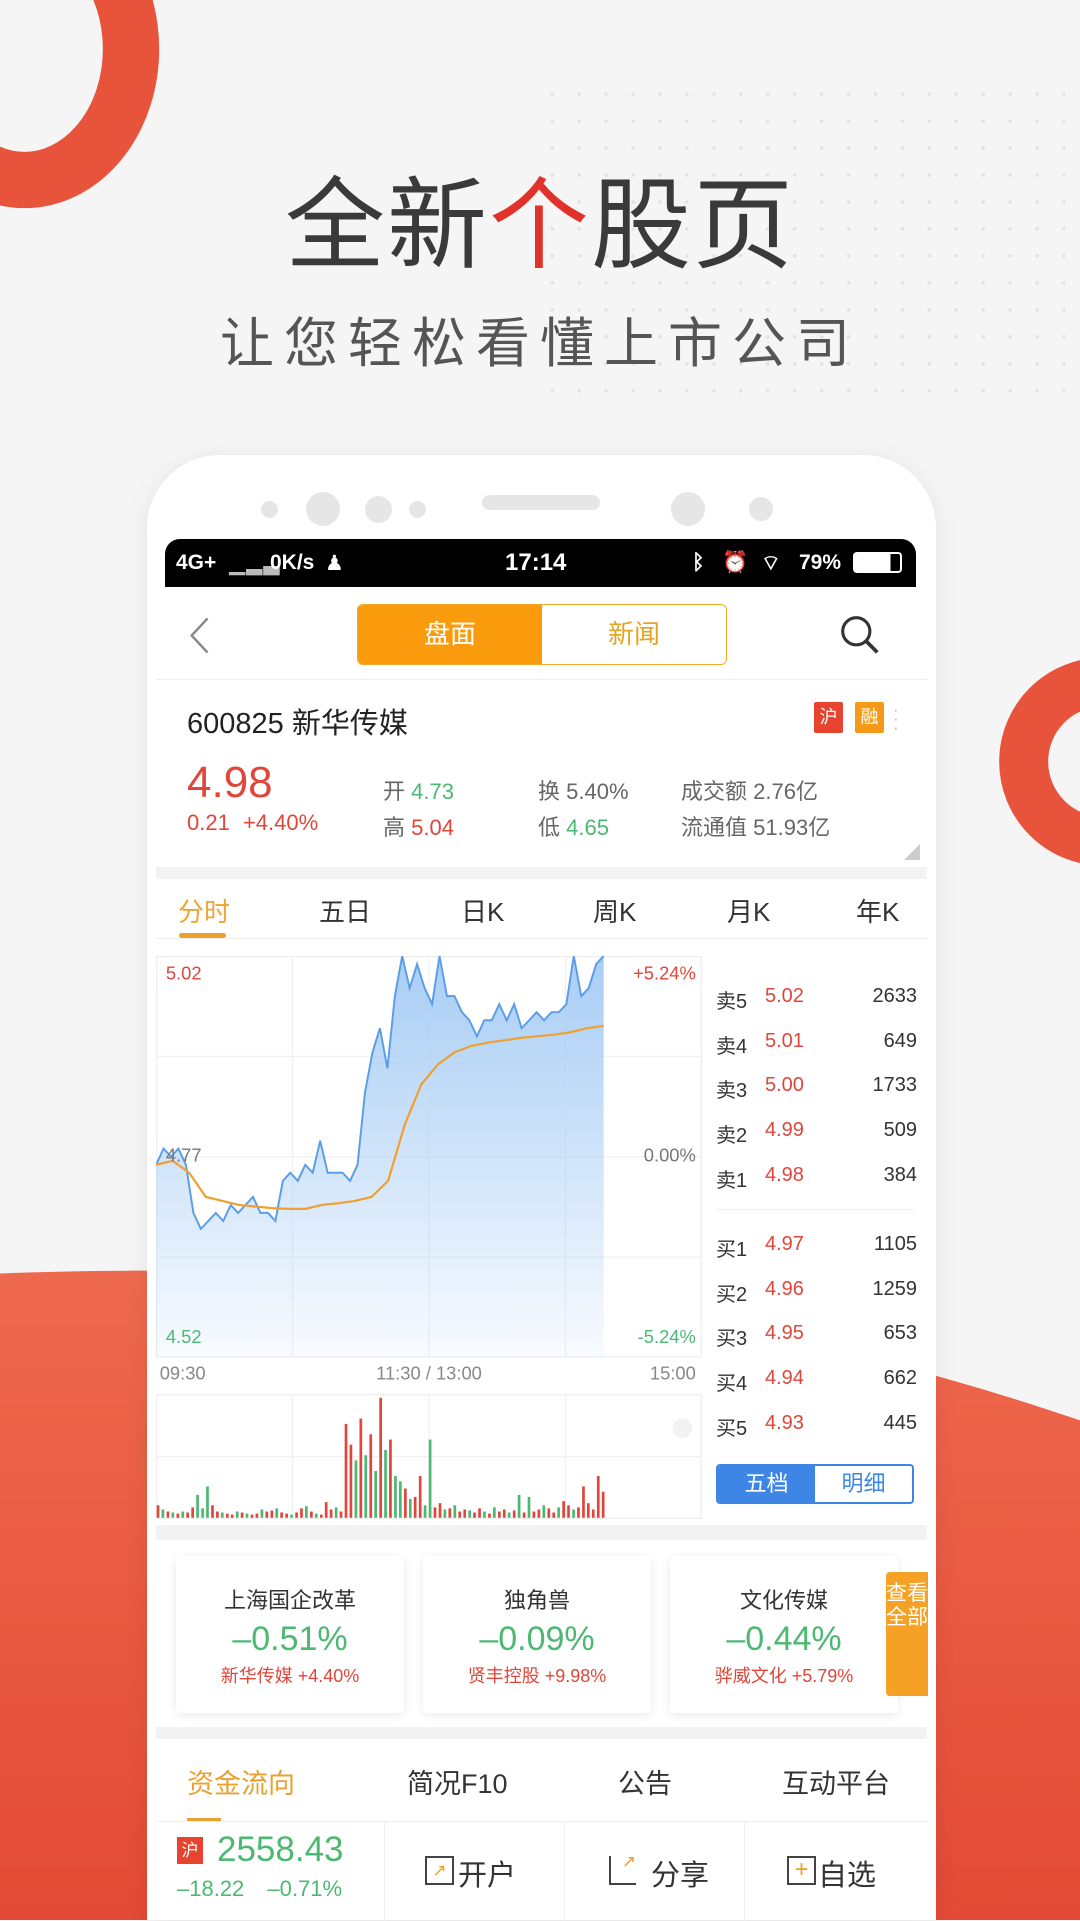 This screenshot has height=1921, width=1080. I want to click on title-text: 股页, so click(693, 226).